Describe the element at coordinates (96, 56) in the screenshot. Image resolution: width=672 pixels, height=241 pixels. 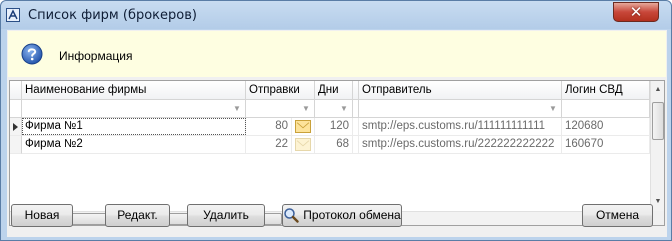
I see `info-label: Информация` at that location.